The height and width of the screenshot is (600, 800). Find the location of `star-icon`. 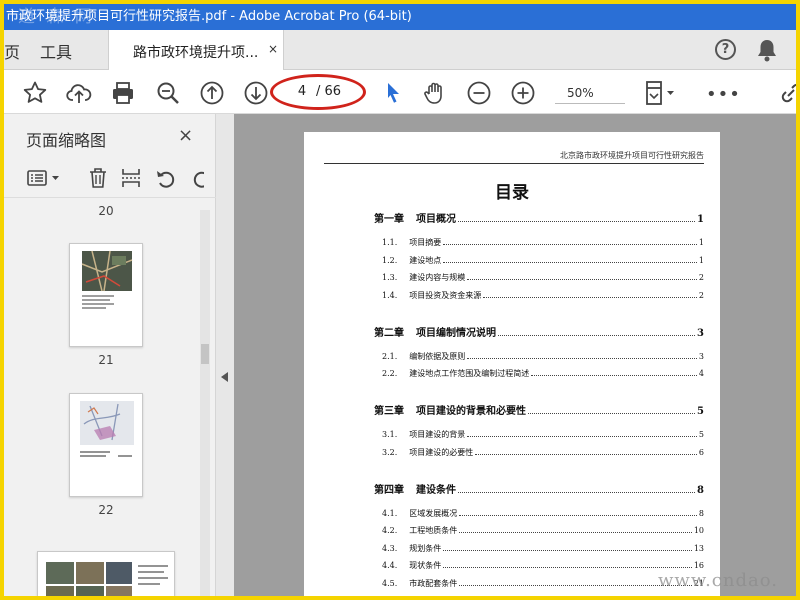

star-icon is located at coordinates (35, 93).